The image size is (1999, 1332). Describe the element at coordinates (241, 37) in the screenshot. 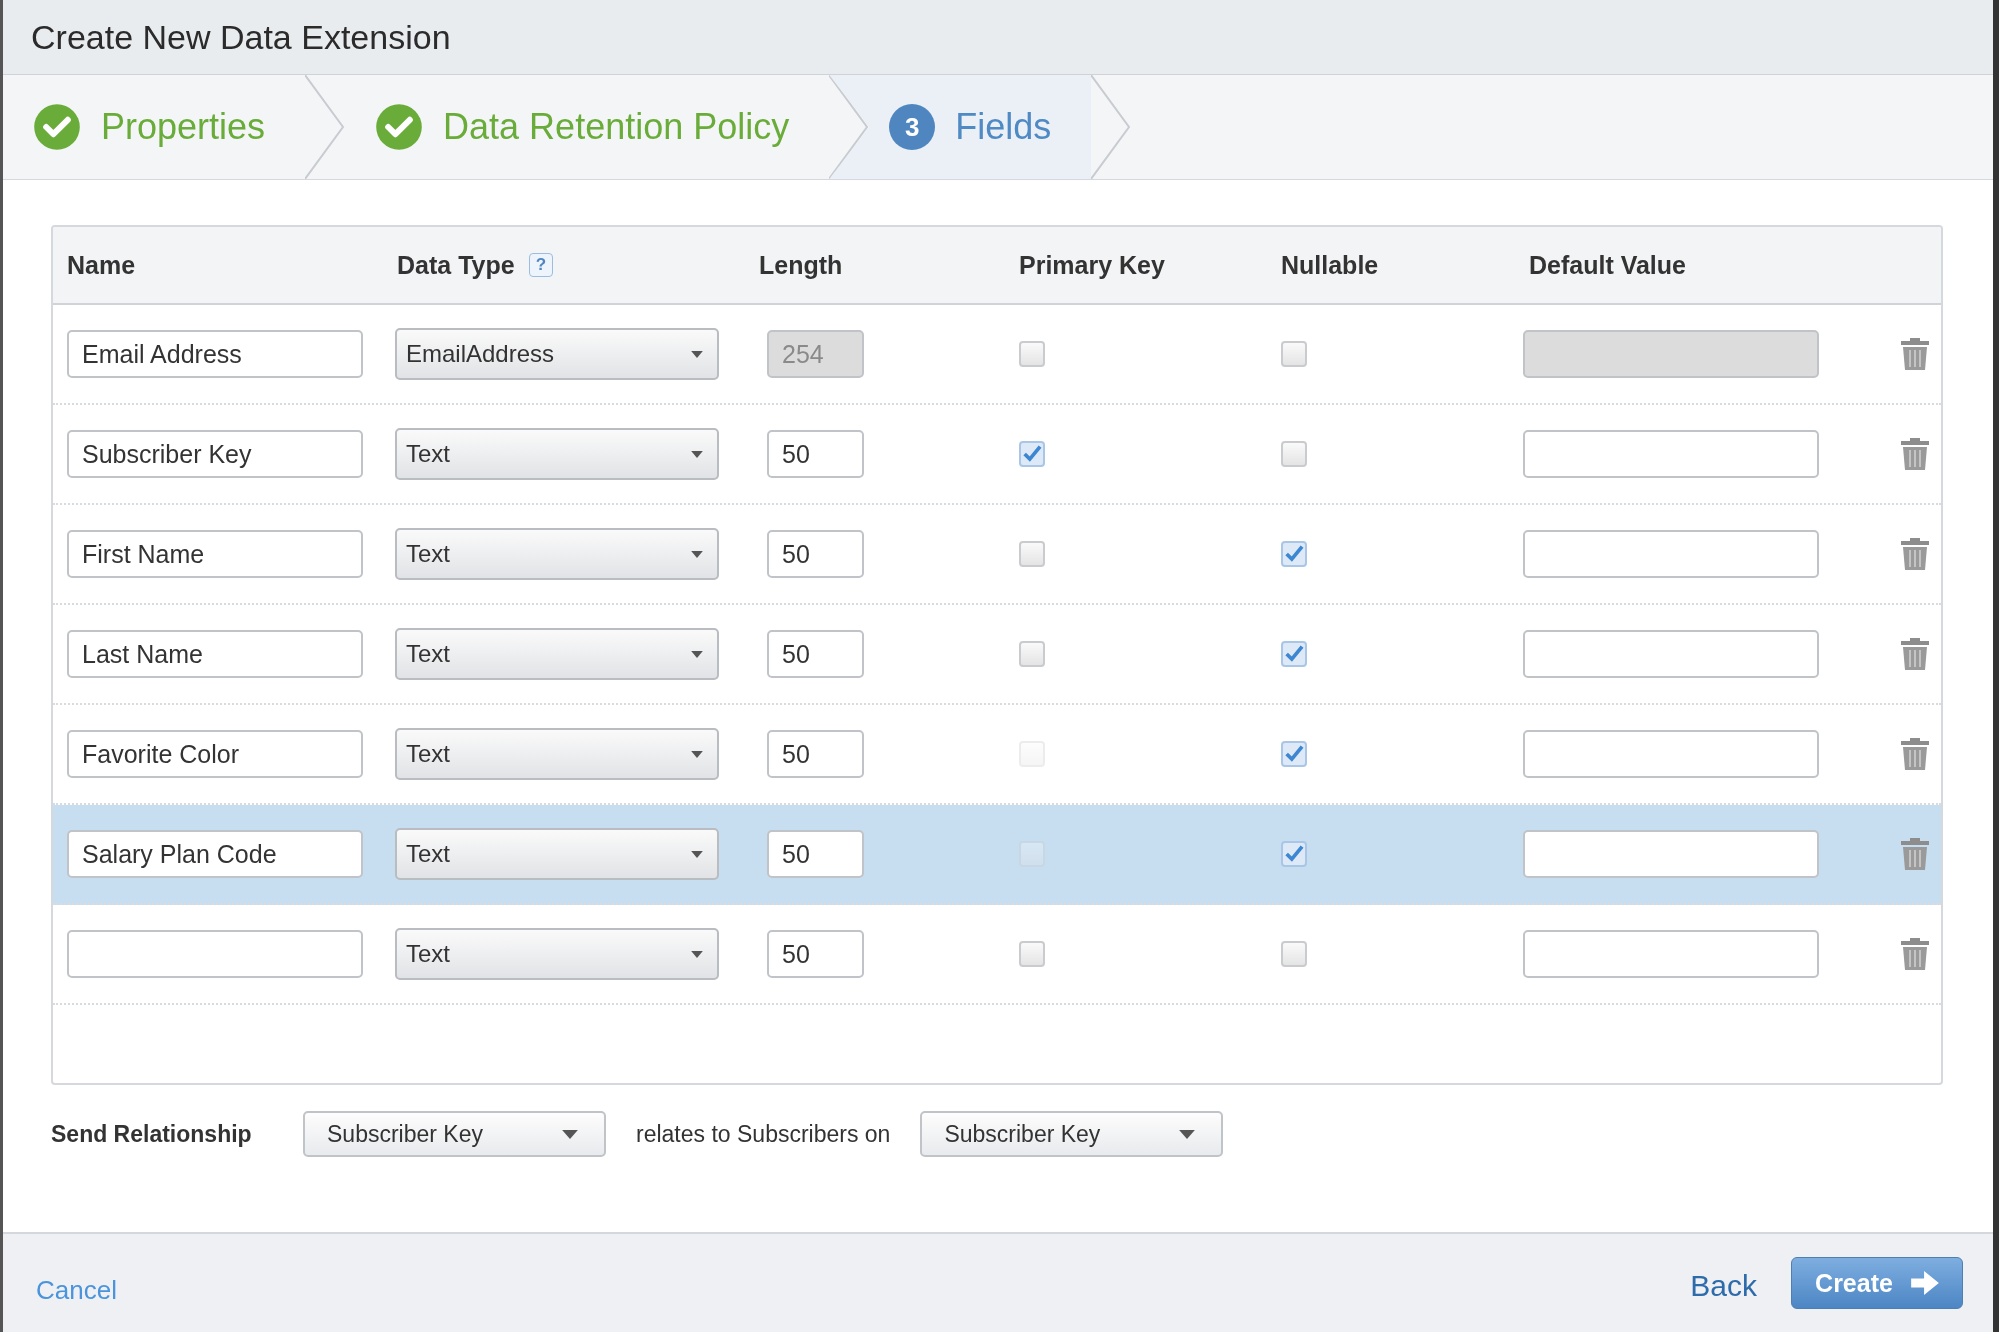

I see `window-title: Create New Data Extension` at that location.